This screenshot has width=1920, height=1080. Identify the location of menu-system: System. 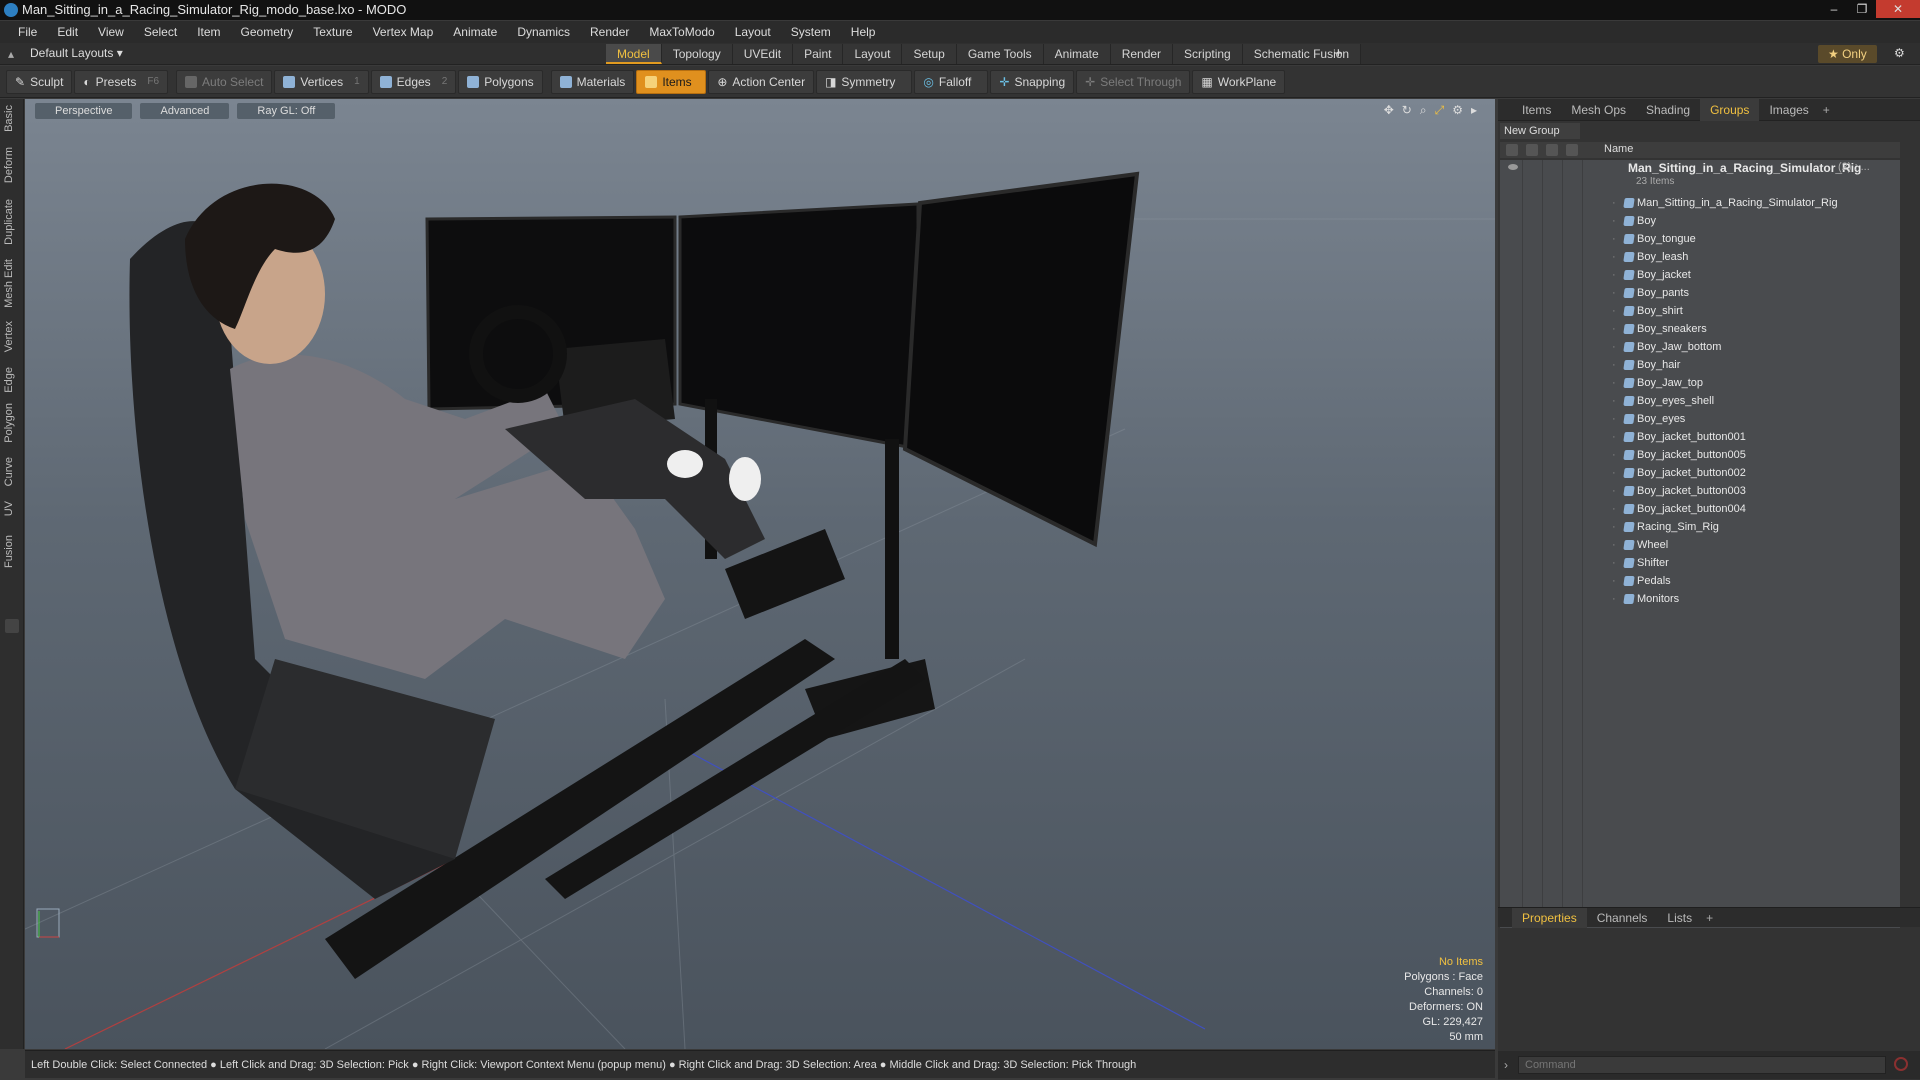
(811, 32).